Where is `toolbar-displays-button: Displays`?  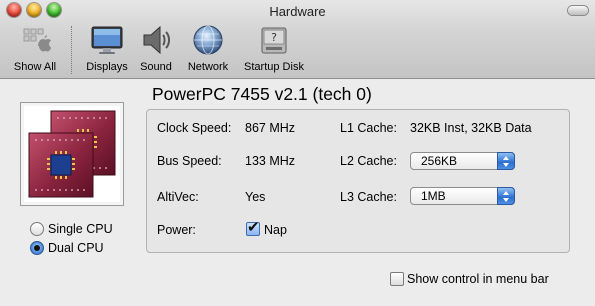
toolbar-displays-button: Displays is located at coordinates (107, 48).